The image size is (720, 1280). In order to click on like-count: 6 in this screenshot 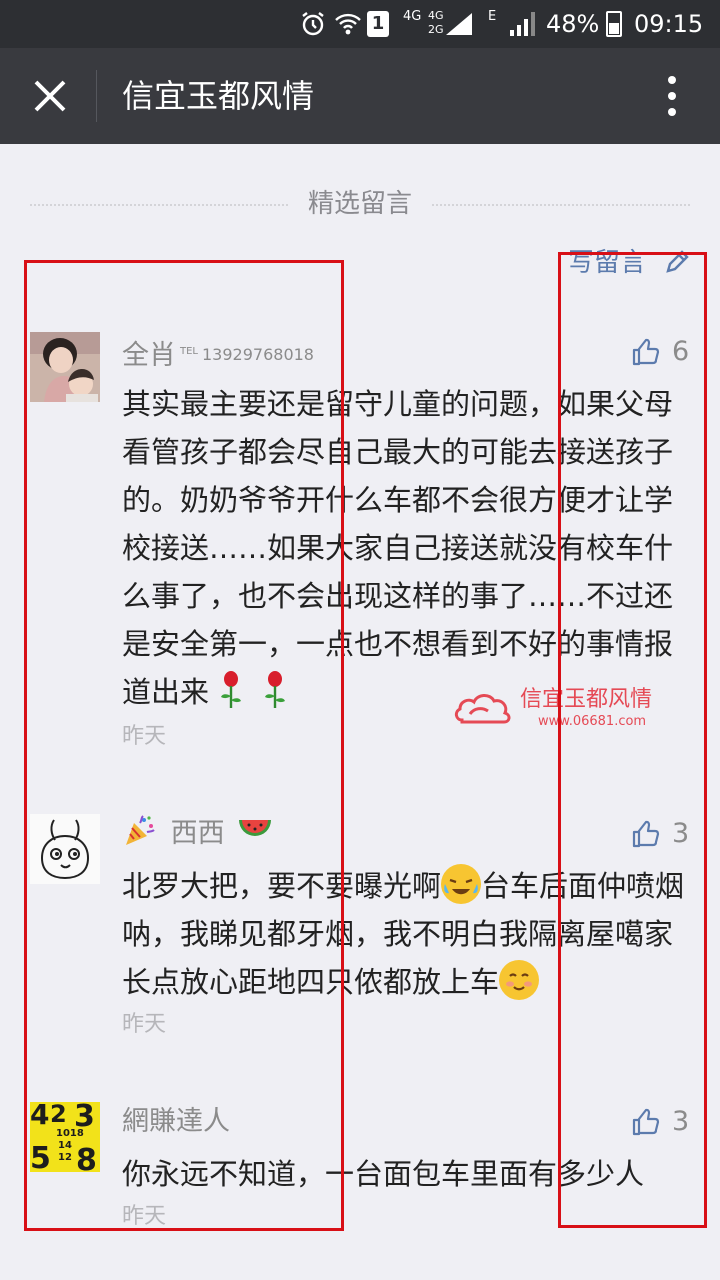, I will do `click(681, 351)`.